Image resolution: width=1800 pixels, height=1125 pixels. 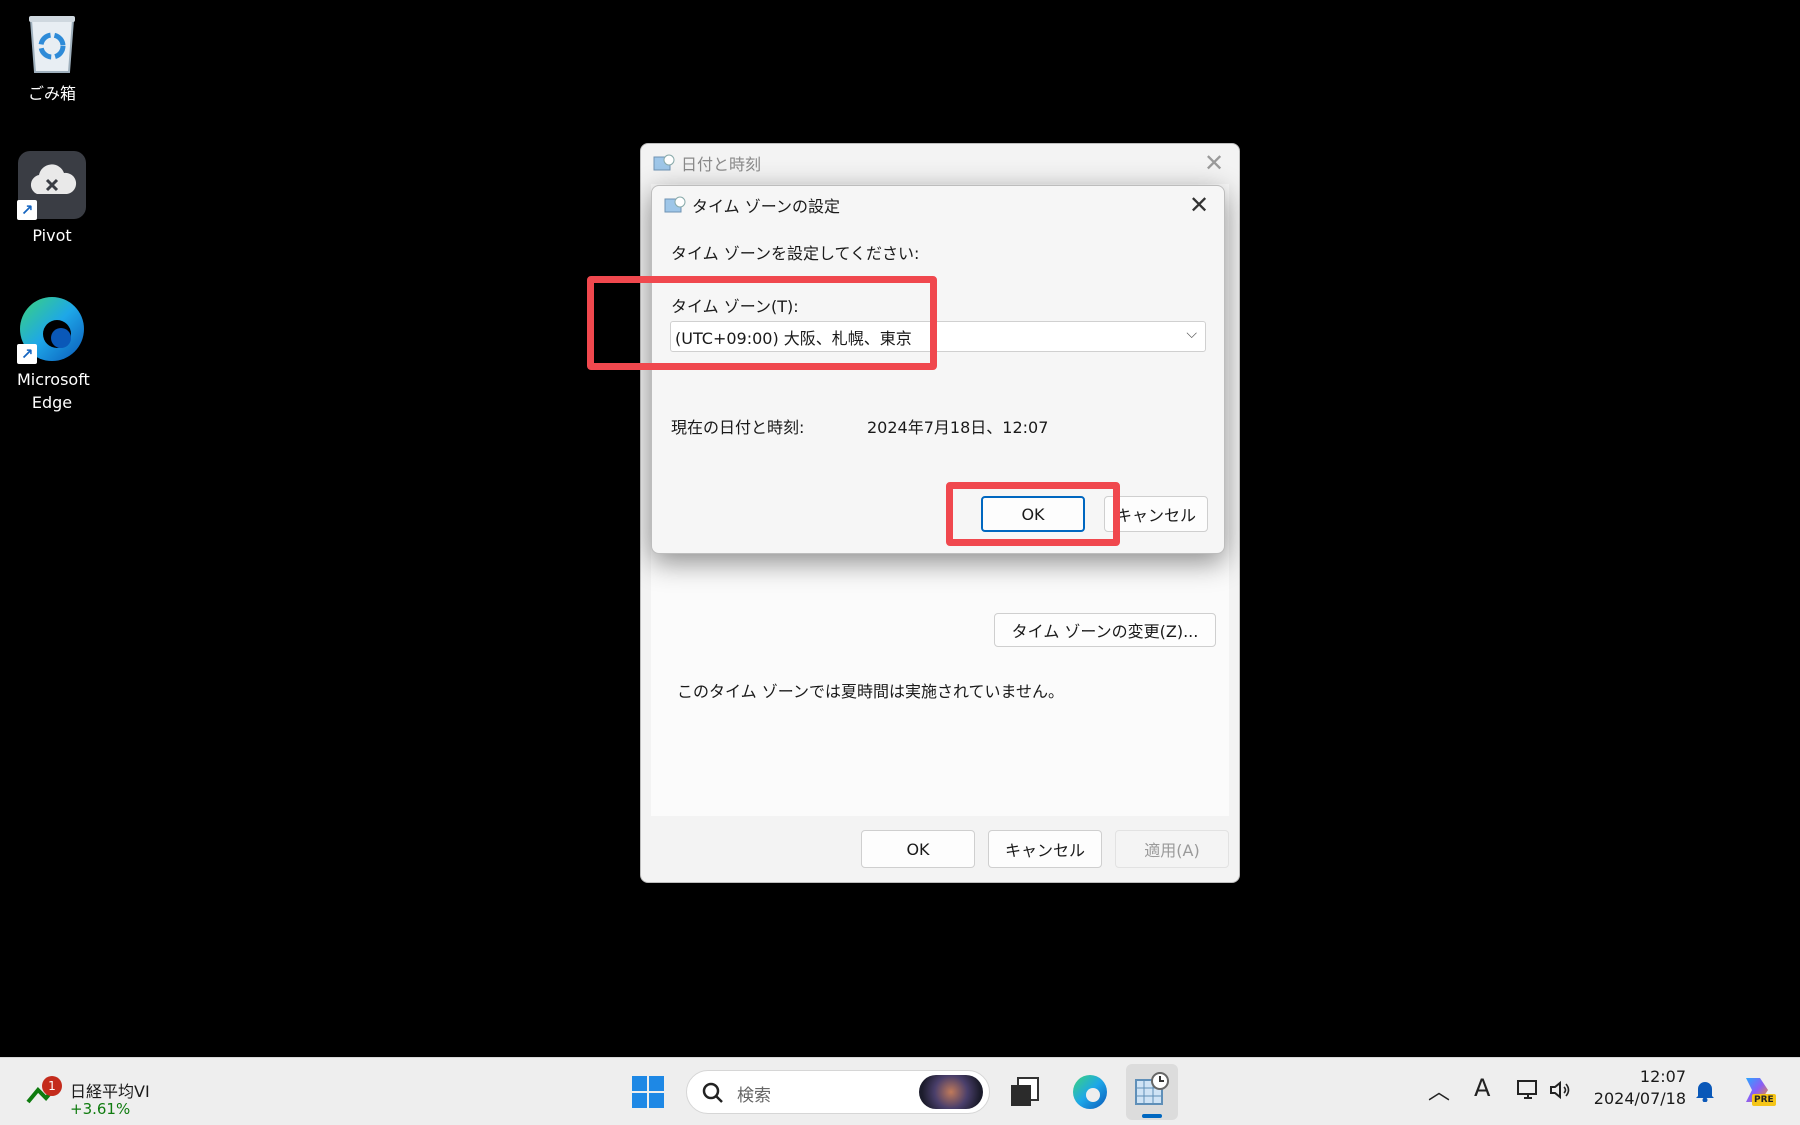 I want to click on timezone-app-icon, so click(x=675, y=205).